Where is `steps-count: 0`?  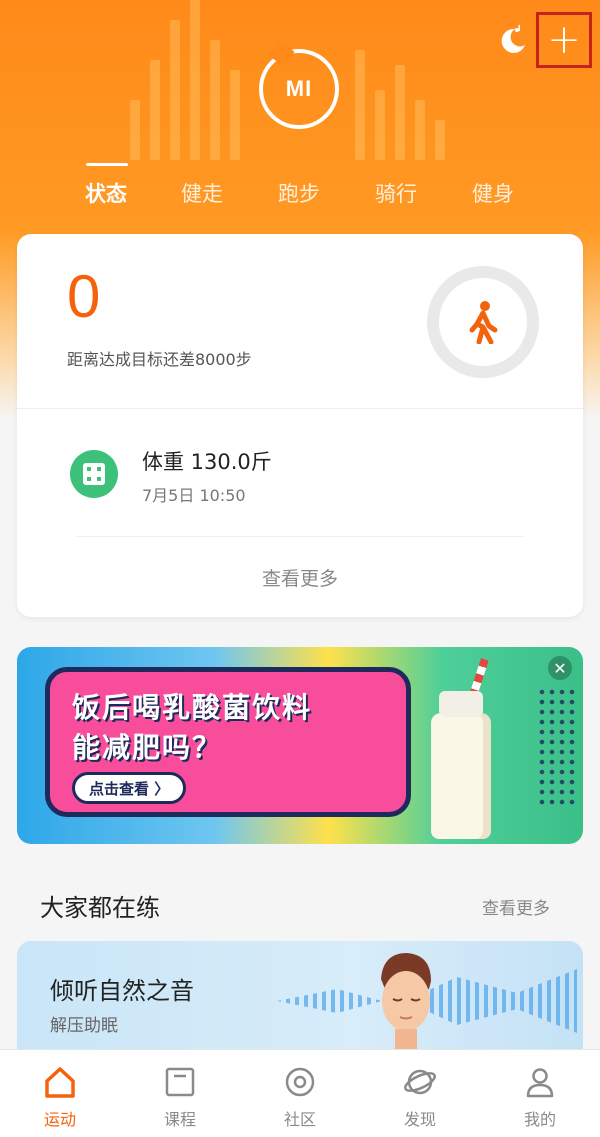
steps-count: 0 is located at coordinates (84, 296).